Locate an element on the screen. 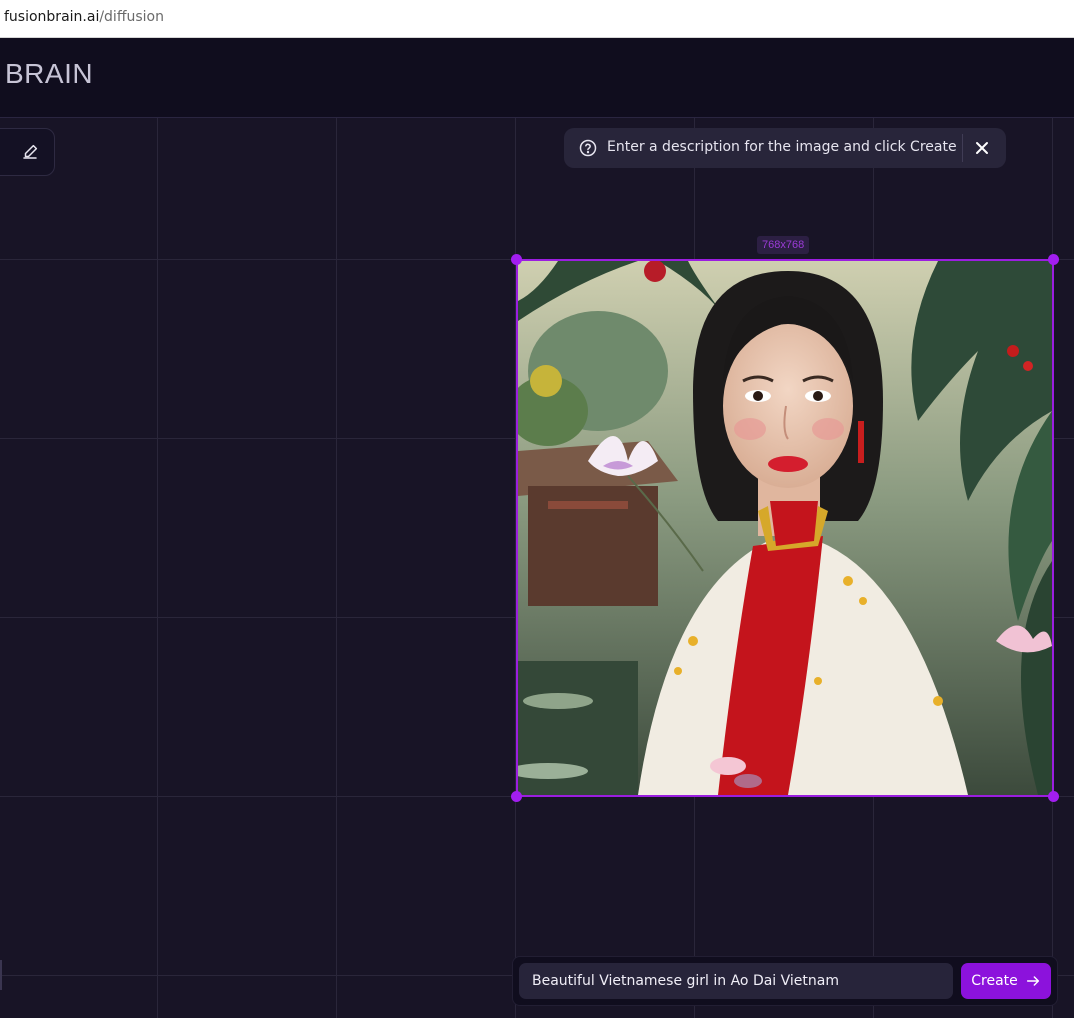  browser-url-bar: fusionbrain.ai/diffusion is located at coordinates (537, 19).